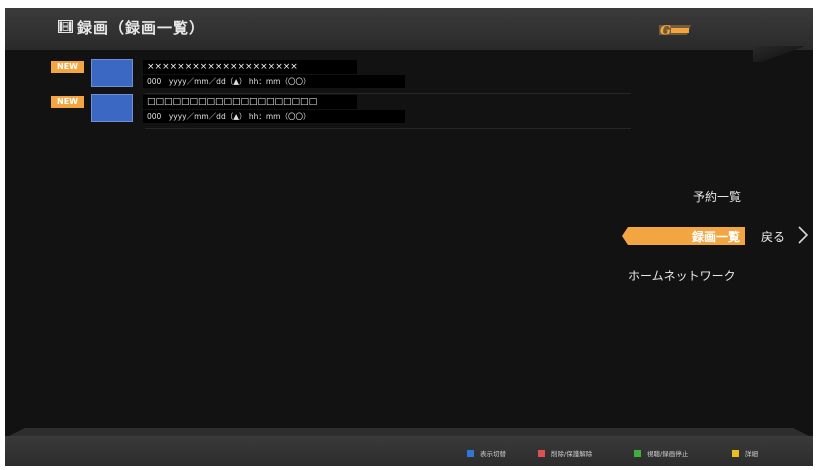  I want to click on legend-label: 視聴/録画停止, so click(668, 454).